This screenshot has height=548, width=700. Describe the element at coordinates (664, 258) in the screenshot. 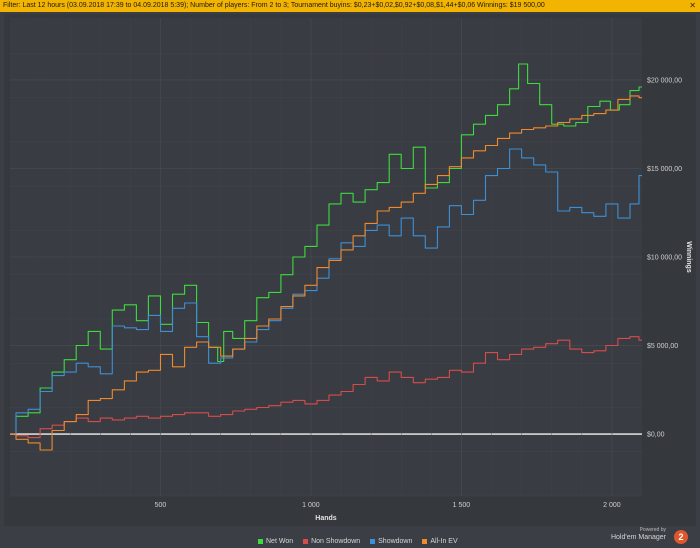

I see `y-tick-label: $10 000,00` at that location.